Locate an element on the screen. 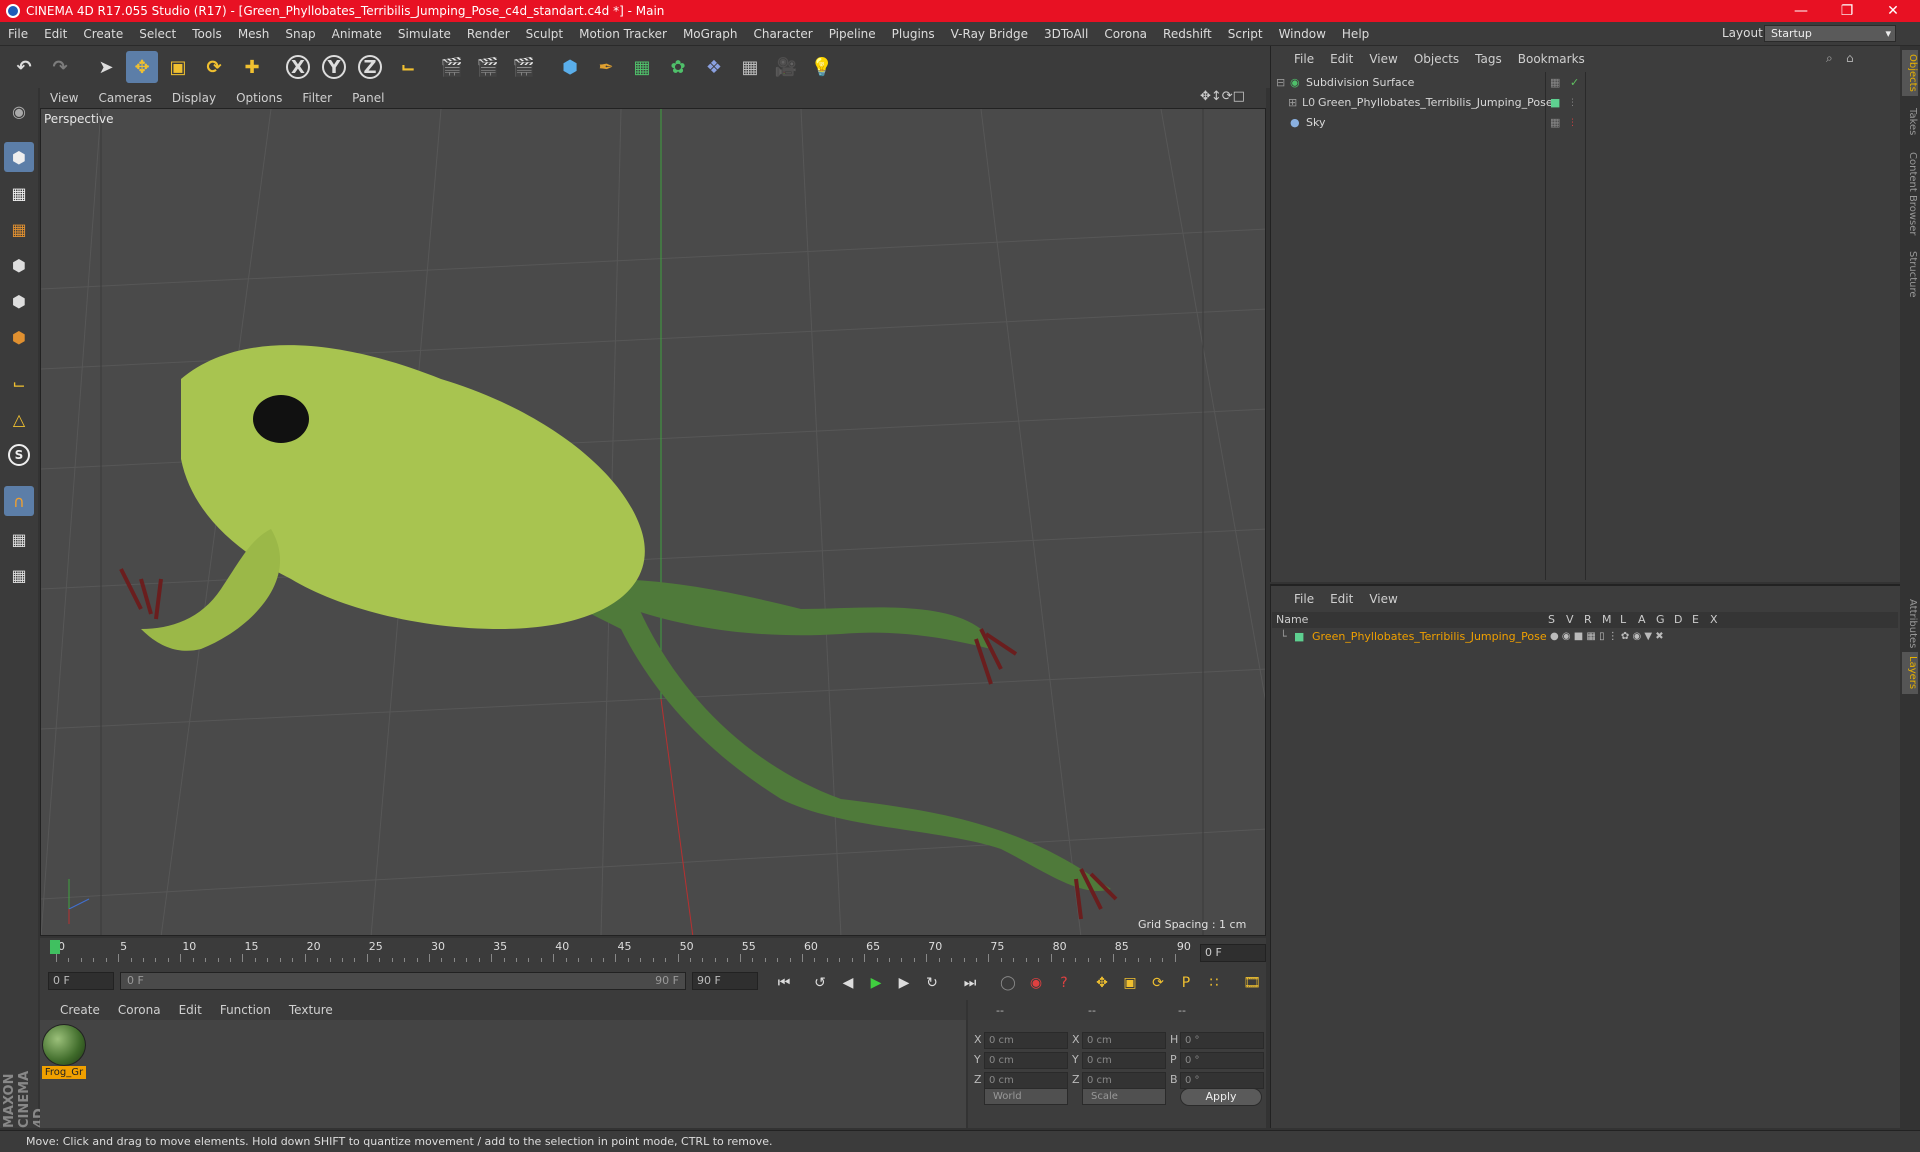  rotate-tool-button: ⟳ is located at coordinates (214, 67).